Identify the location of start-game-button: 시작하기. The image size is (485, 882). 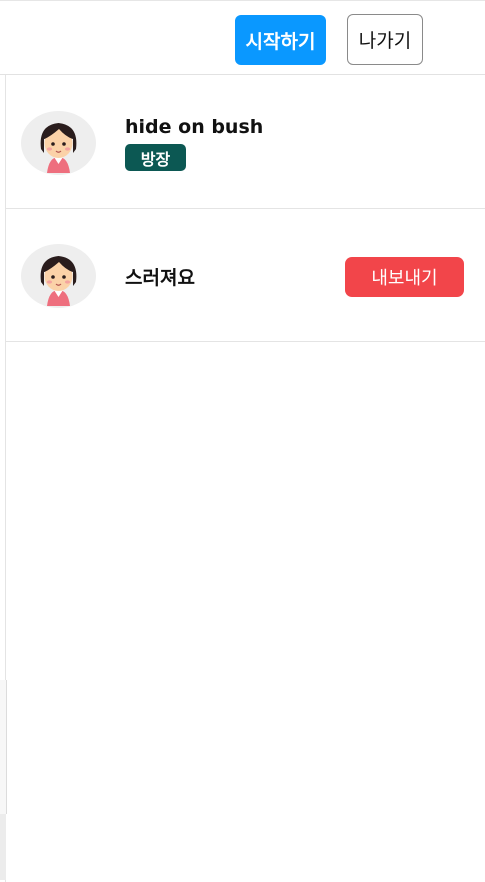
(280, 40).